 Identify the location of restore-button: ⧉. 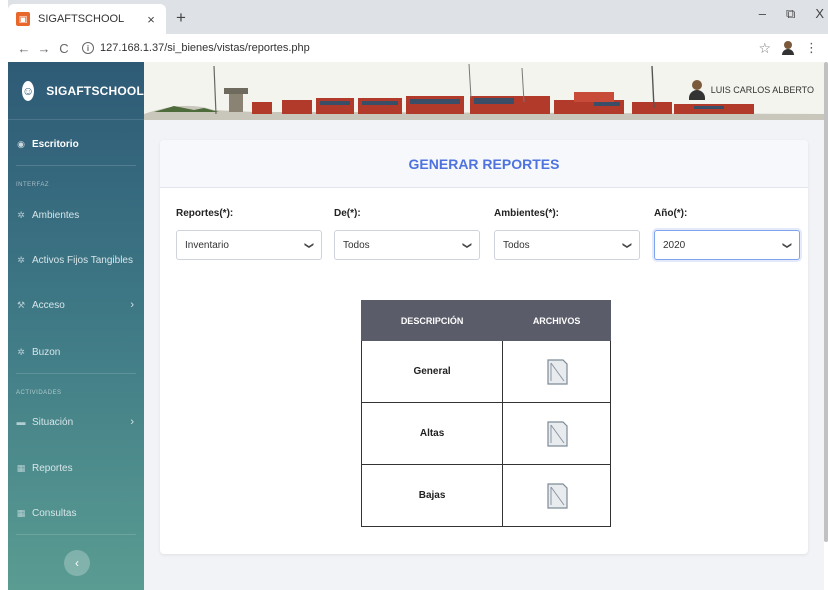
(790, 14).